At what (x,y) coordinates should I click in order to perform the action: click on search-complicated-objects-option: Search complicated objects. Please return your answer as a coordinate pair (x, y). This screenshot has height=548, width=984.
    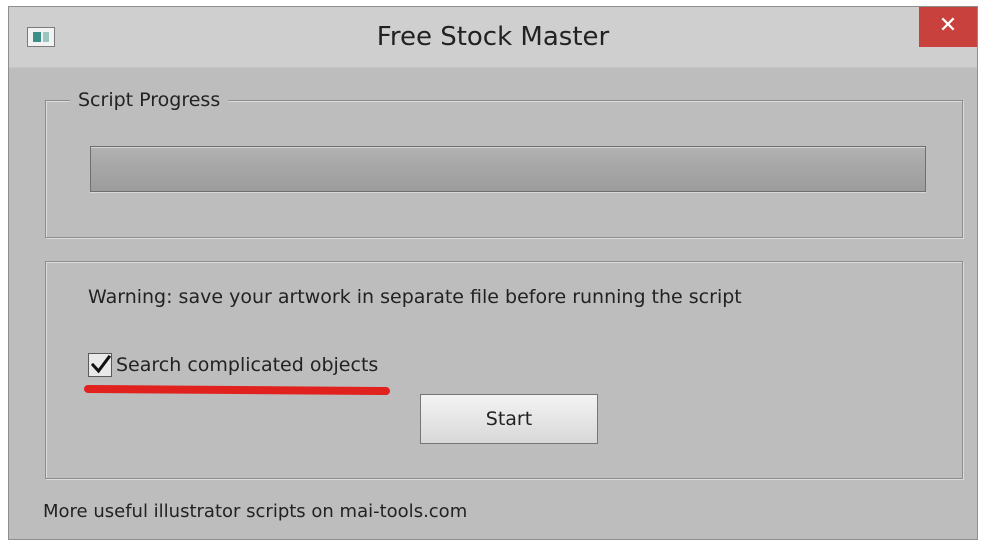
    Looking at the image, I should click on (233, 365).